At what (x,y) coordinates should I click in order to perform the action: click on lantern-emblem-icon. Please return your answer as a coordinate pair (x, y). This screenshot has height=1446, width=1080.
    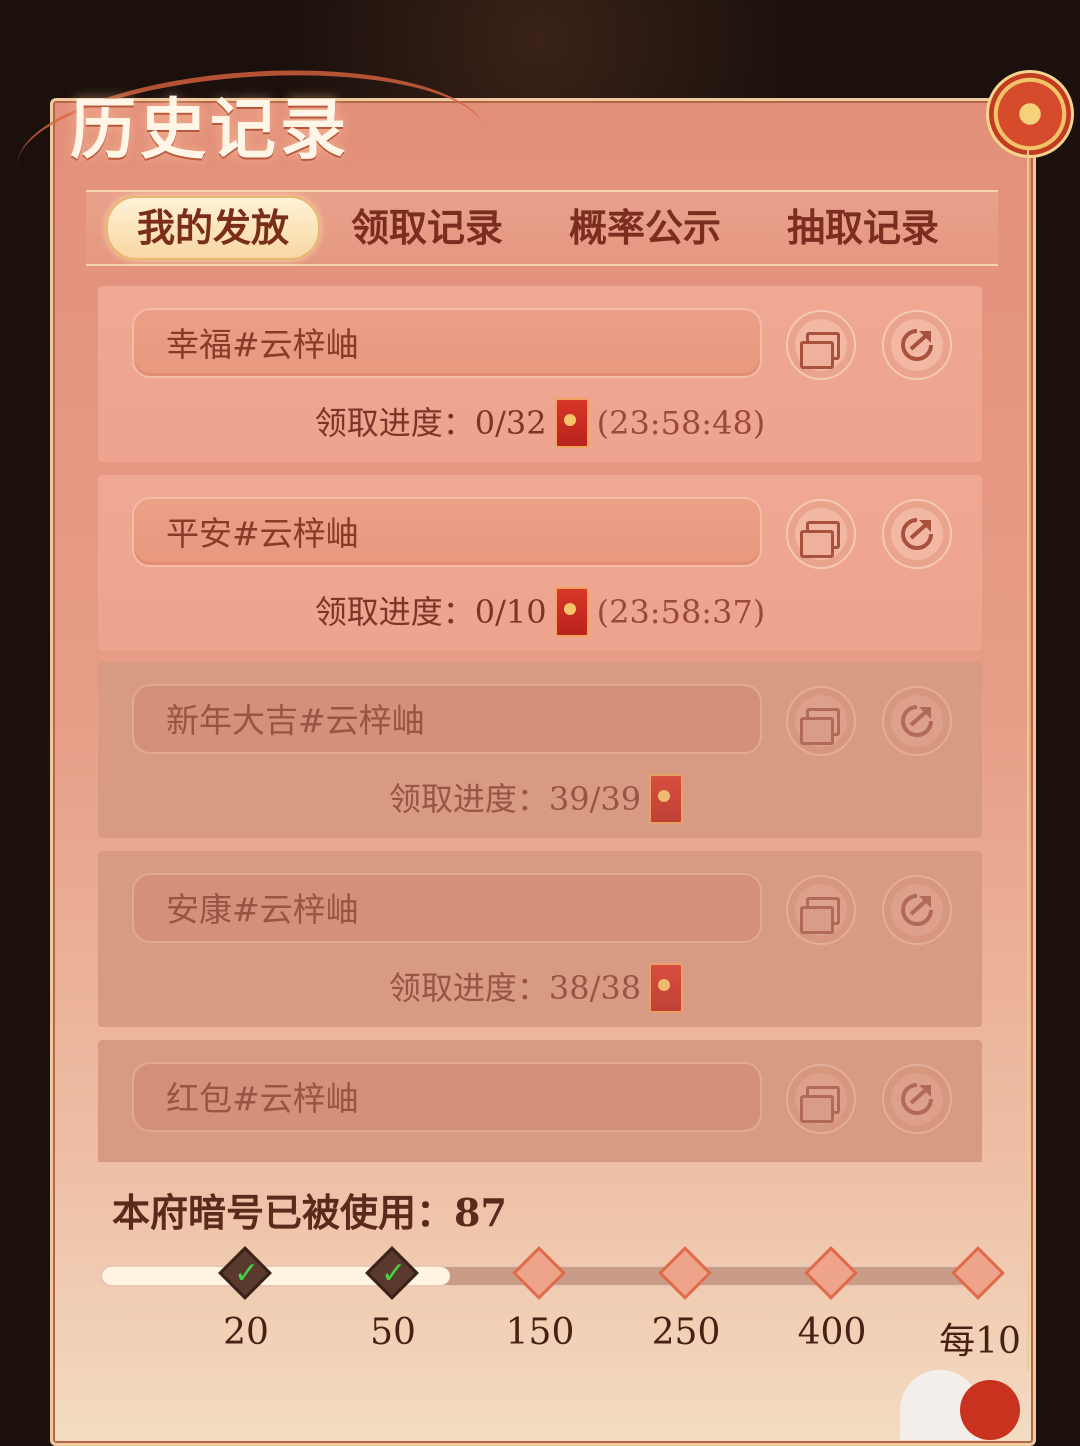
    Looking at the image, I should click on (1030, 114).